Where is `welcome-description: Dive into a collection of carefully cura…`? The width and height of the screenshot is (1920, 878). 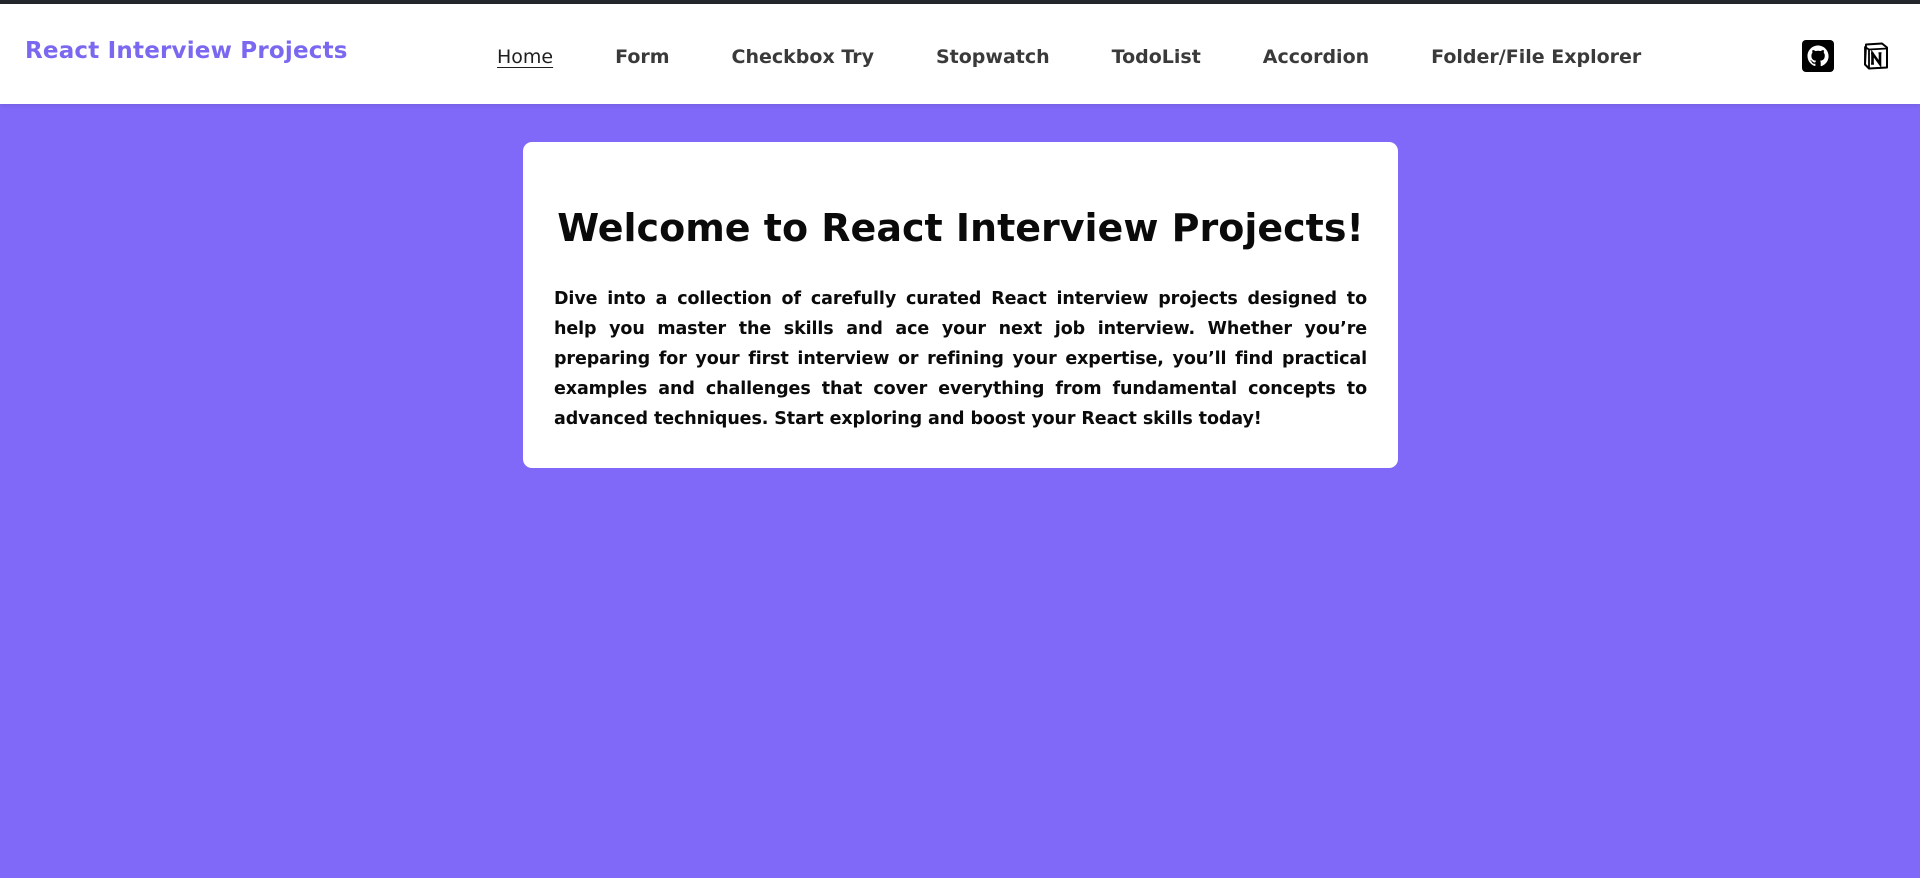 welcome-description: Dive into a collection of carefully cura… is located at coordinates (960, 359).